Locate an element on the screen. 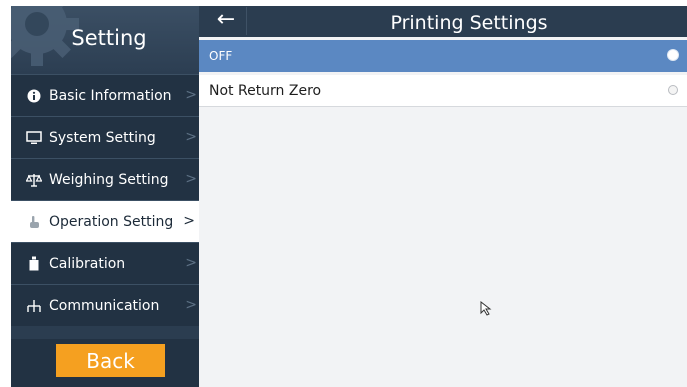 The image size is (687, 387). sidebar-item-system-setting: System Setting > is located at coordinates (105, 137).